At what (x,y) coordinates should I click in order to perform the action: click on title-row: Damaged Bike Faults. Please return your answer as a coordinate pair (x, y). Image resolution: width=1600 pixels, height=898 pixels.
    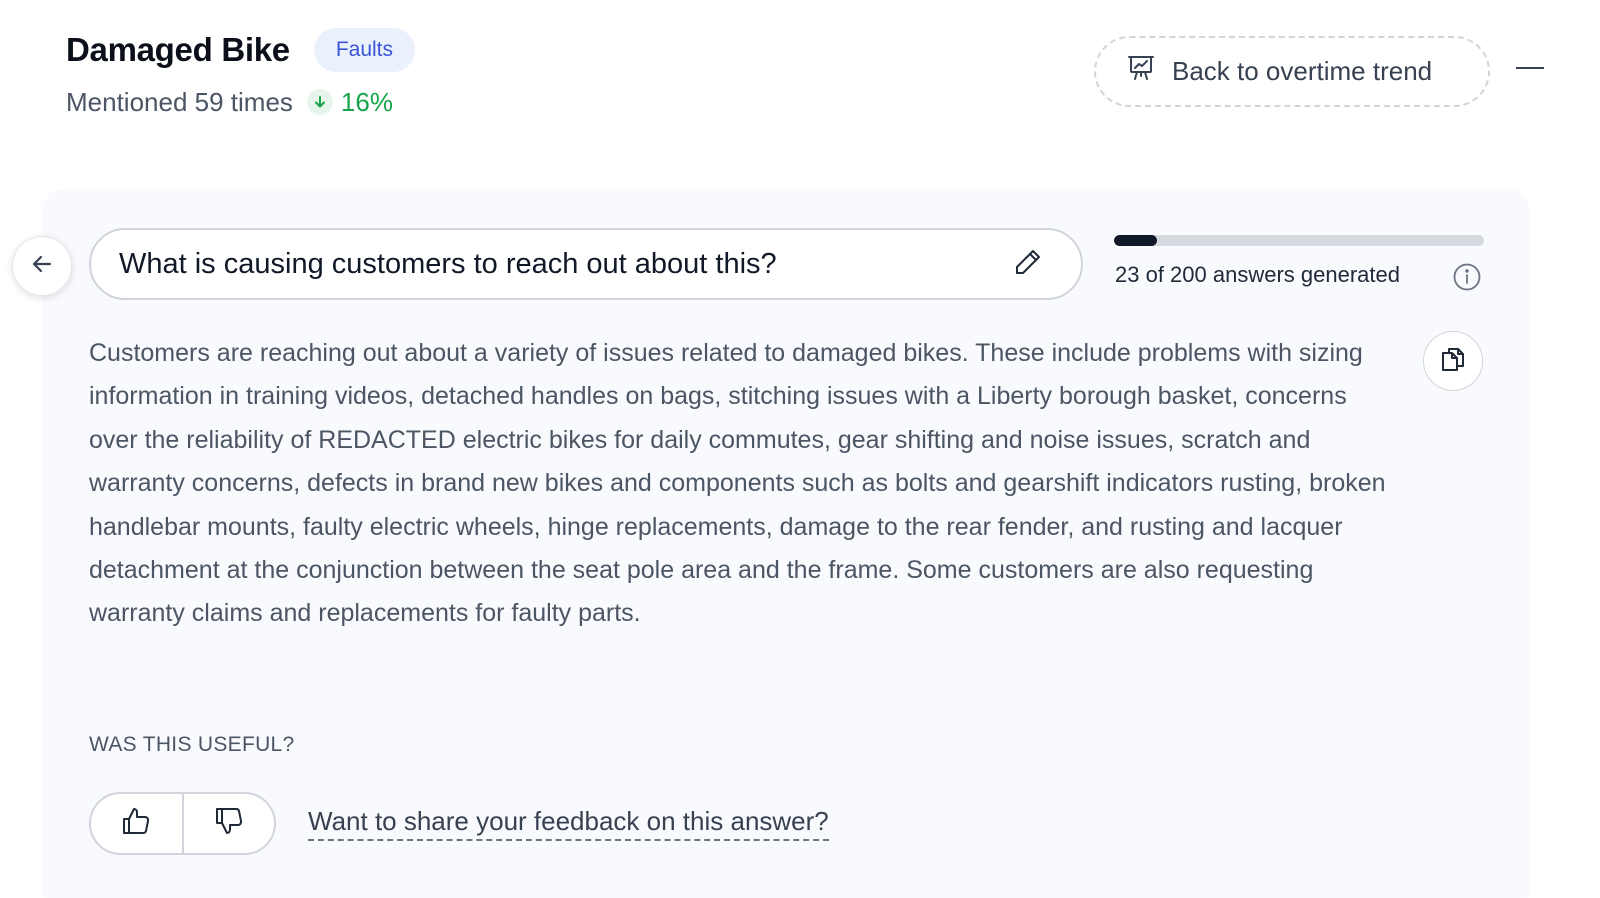
    Looking at the image, I should click on (241, 50).